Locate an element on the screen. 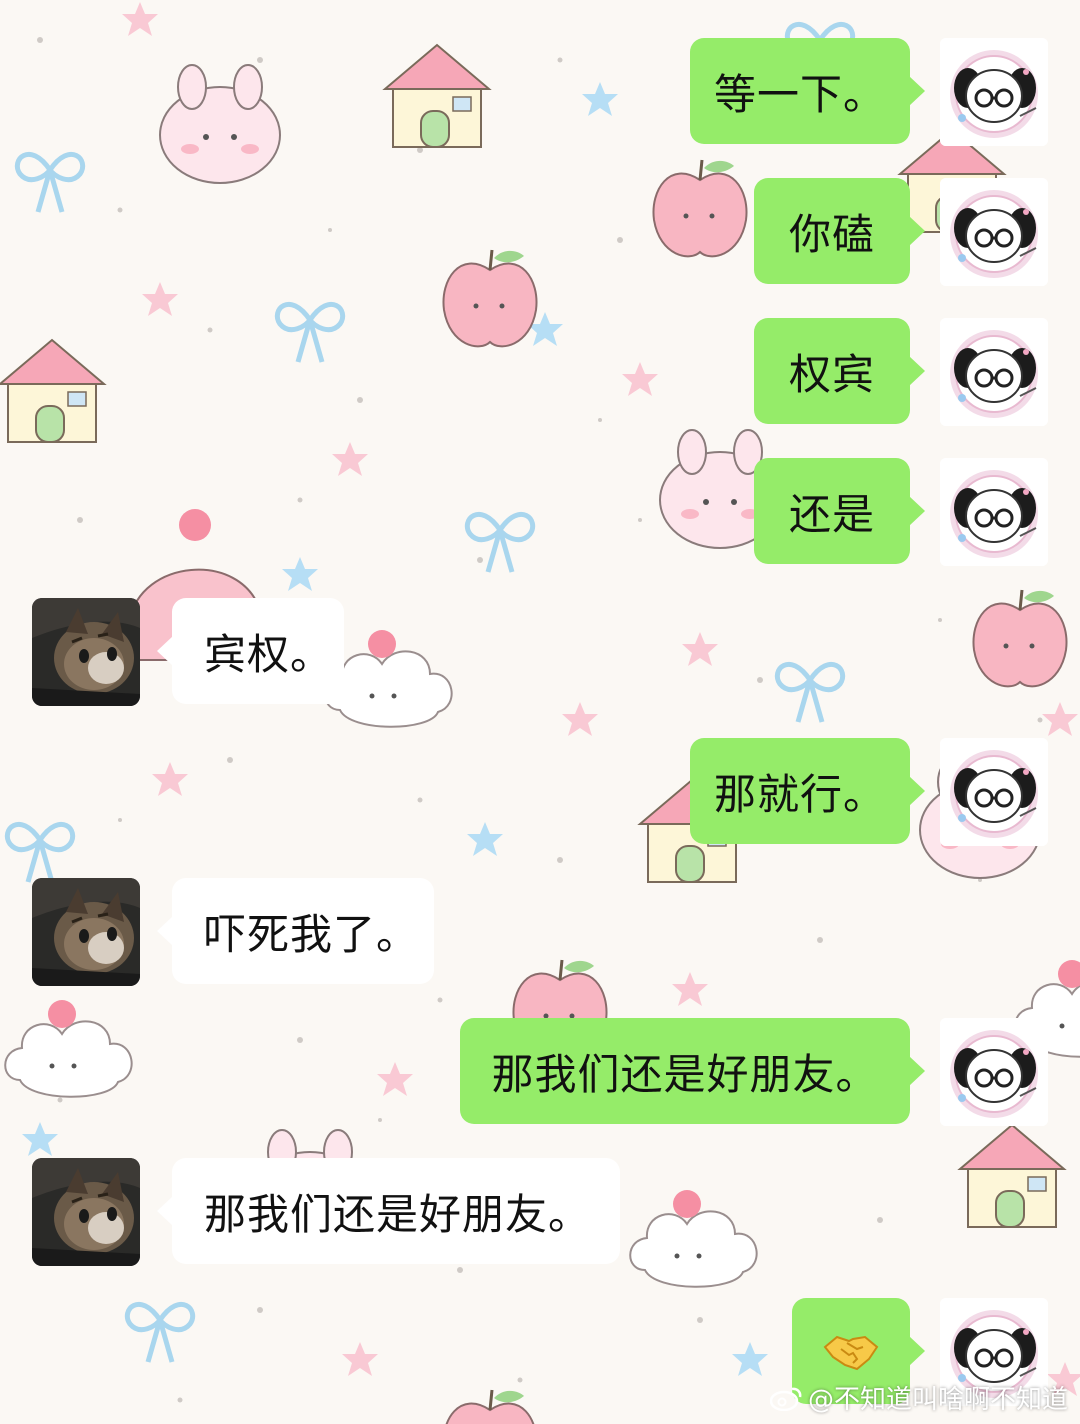 The image size is (1080, 1424). message-row-8: 那我们还是好朋友。 is located at coordinates (540, 1072).